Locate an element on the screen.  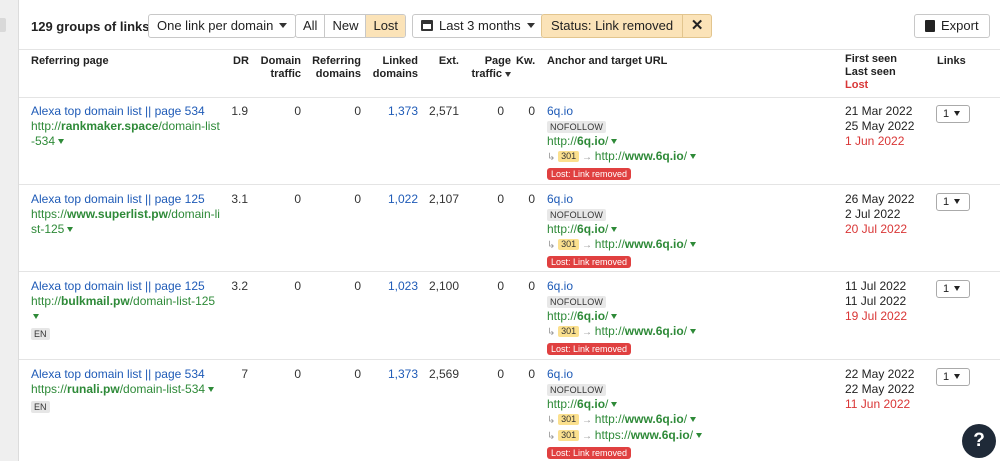
col-linked-domains: Linked domains is located at coordinates (393, 68).